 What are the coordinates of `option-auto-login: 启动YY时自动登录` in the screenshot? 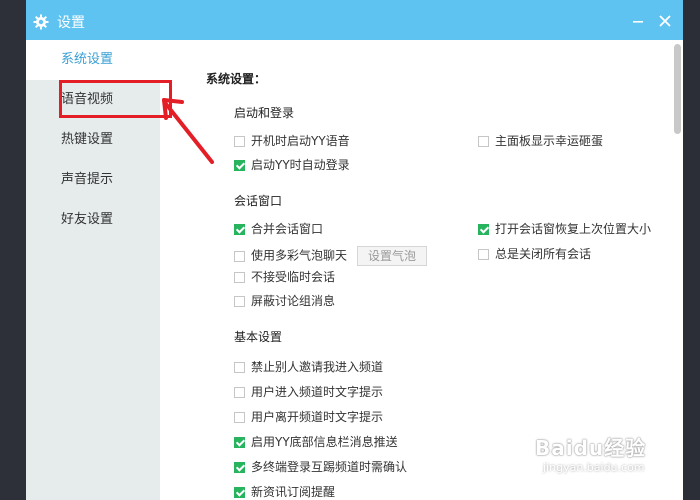 It's located at (292, 166).